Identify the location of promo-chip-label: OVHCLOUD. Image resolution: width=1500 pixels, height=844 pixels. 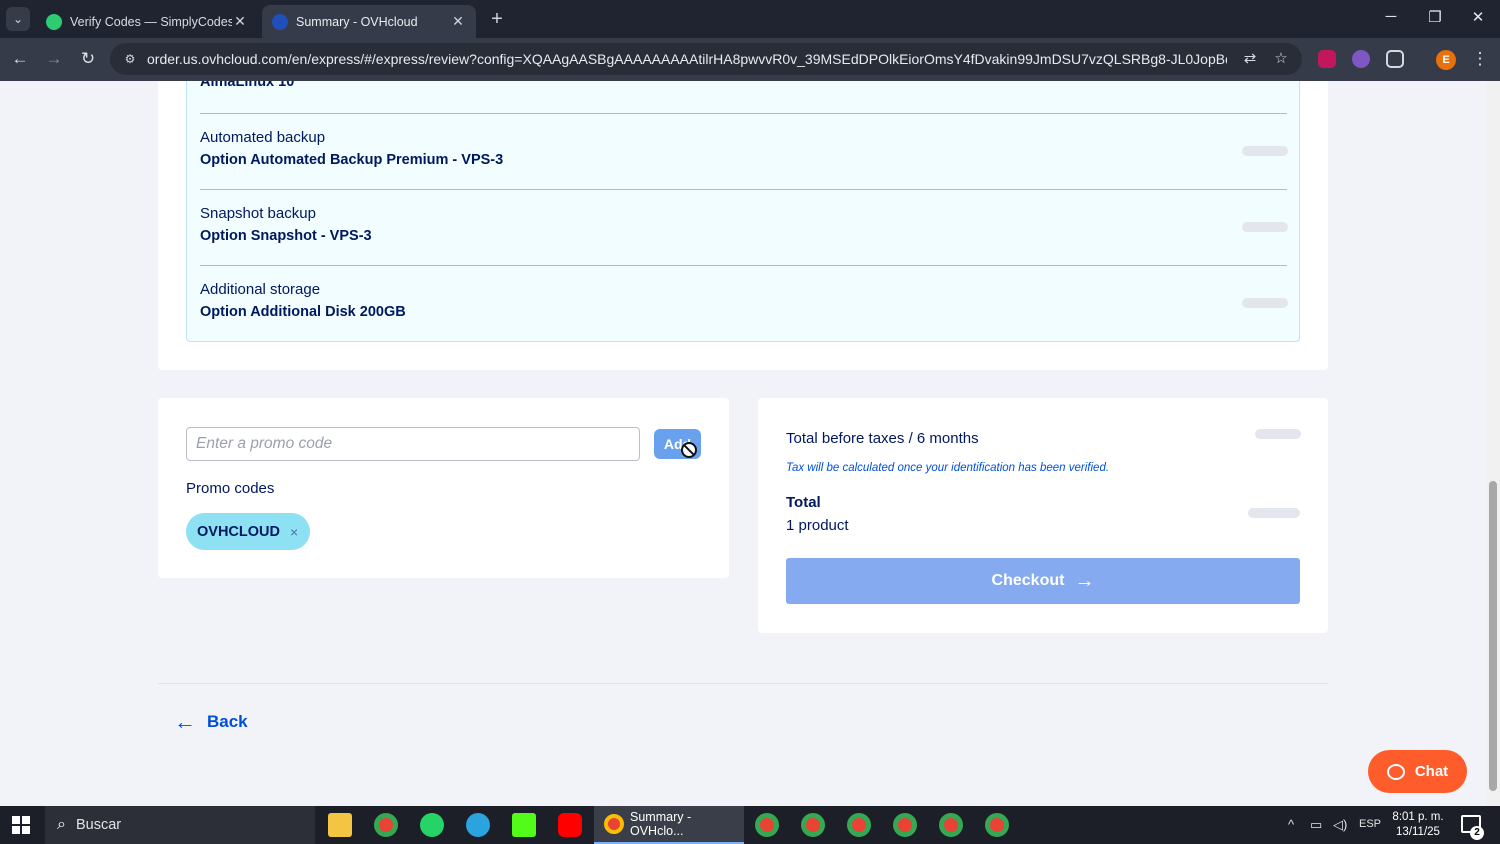
(238, 531).